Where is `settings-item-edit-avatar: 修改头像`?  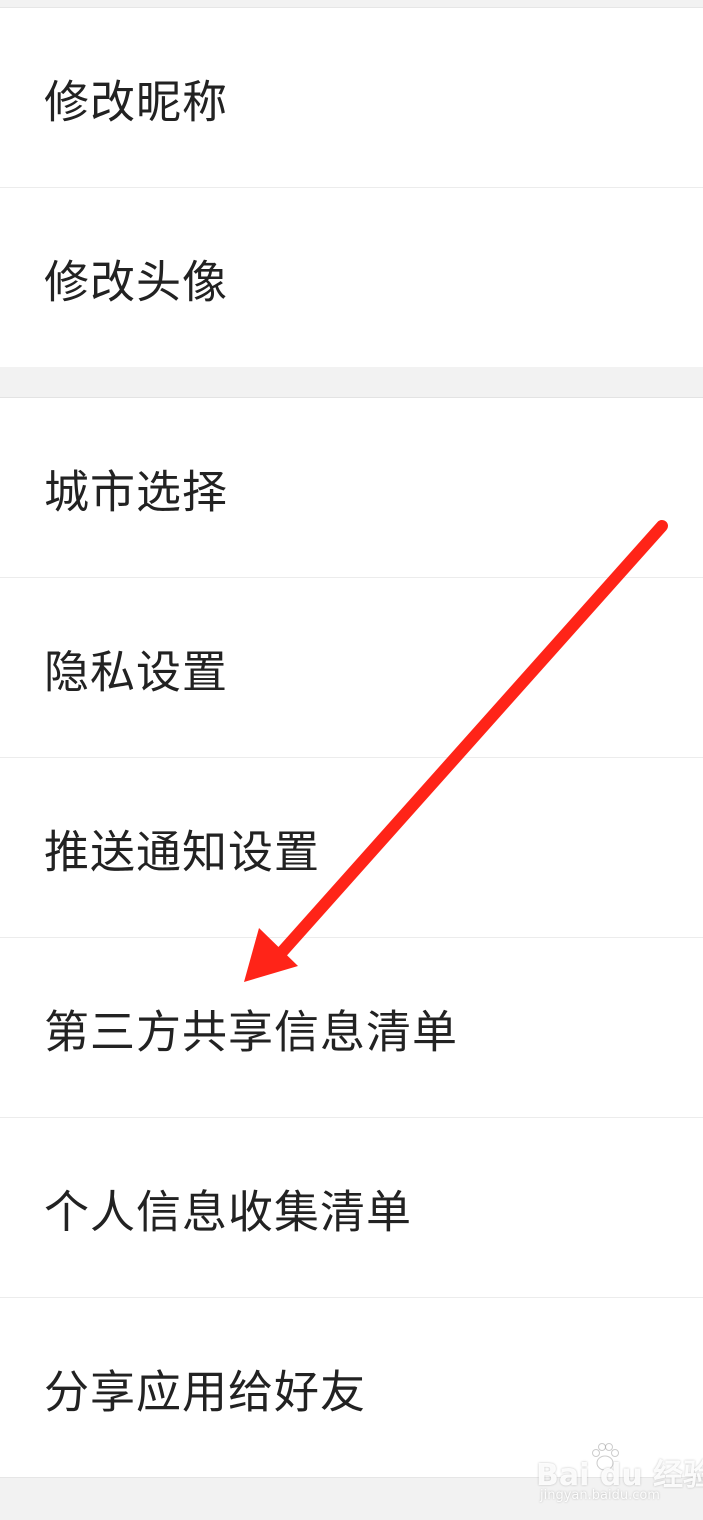 settings-item-edit-avatar: 修改头像 is located at coordinates (351, 277).